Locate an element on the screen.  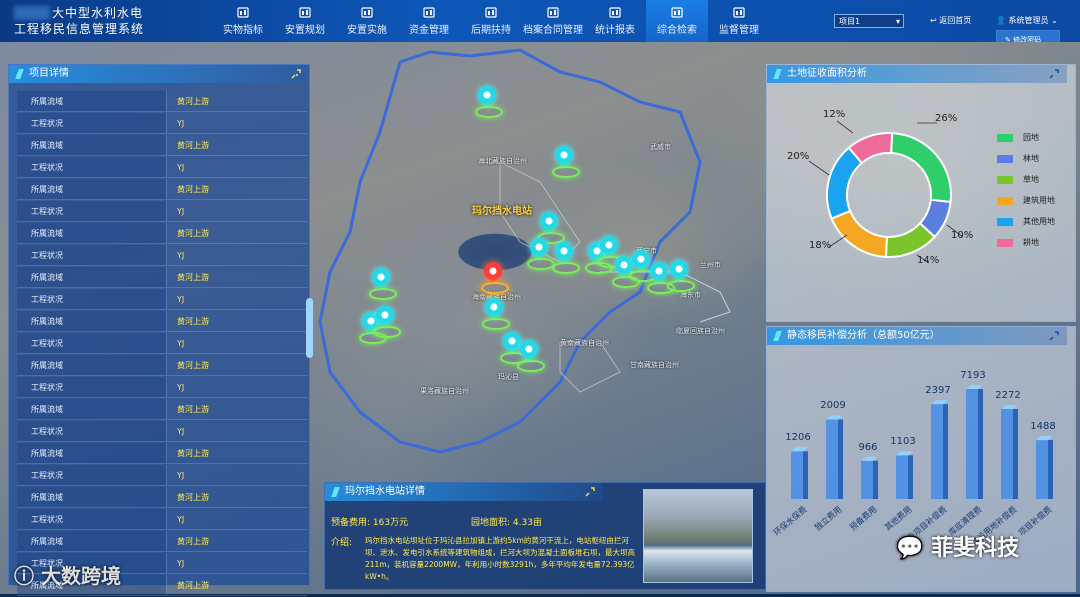
user-menu: 👤 系统管理员 ⌄ is located at coordinates (1027, 20).